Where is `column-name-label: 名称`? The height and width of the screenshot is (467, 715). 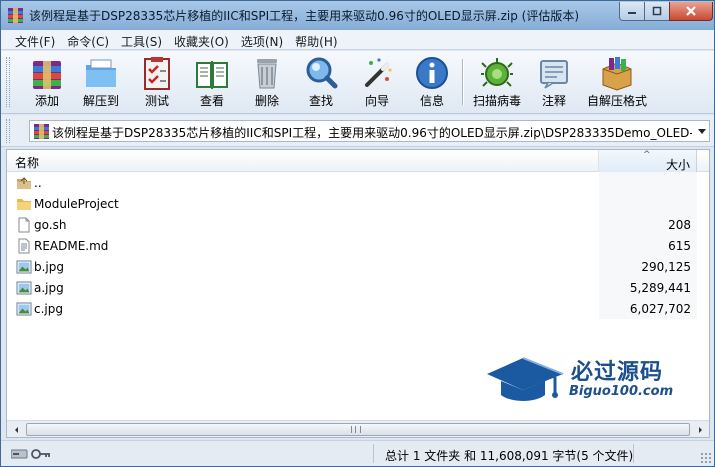 column-name-label: 名称 is located at coordinates (27, 163).